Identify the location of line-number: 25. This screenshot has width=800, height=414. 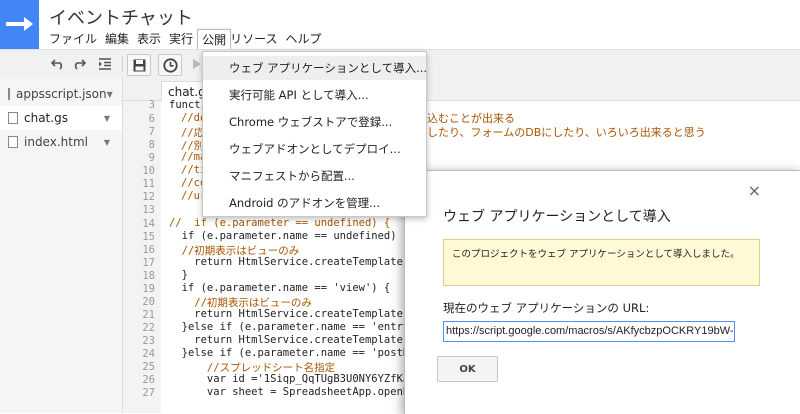
(148, 367).